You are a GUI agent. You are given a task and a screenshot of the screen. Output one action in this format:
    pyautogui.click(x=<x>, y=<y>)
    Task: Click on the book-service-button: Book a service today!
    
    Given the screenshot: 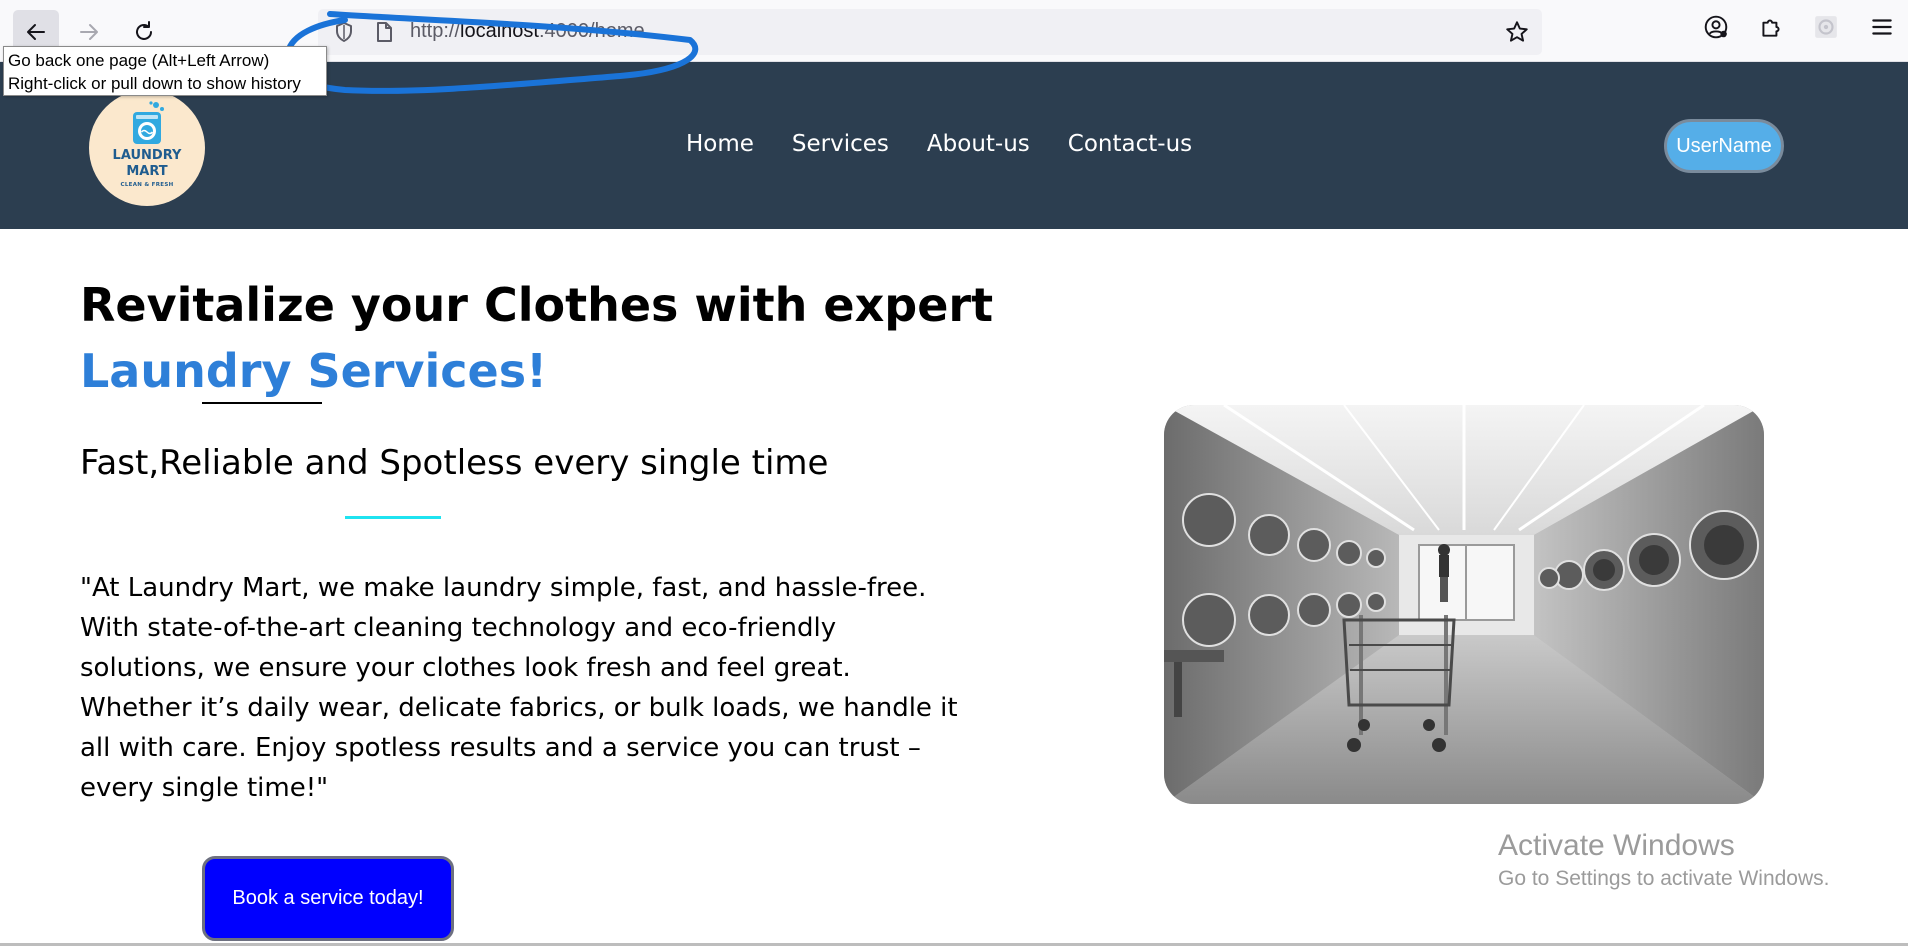 What is the action you would take?
    pyautogui.click(x=328, y=898)
    